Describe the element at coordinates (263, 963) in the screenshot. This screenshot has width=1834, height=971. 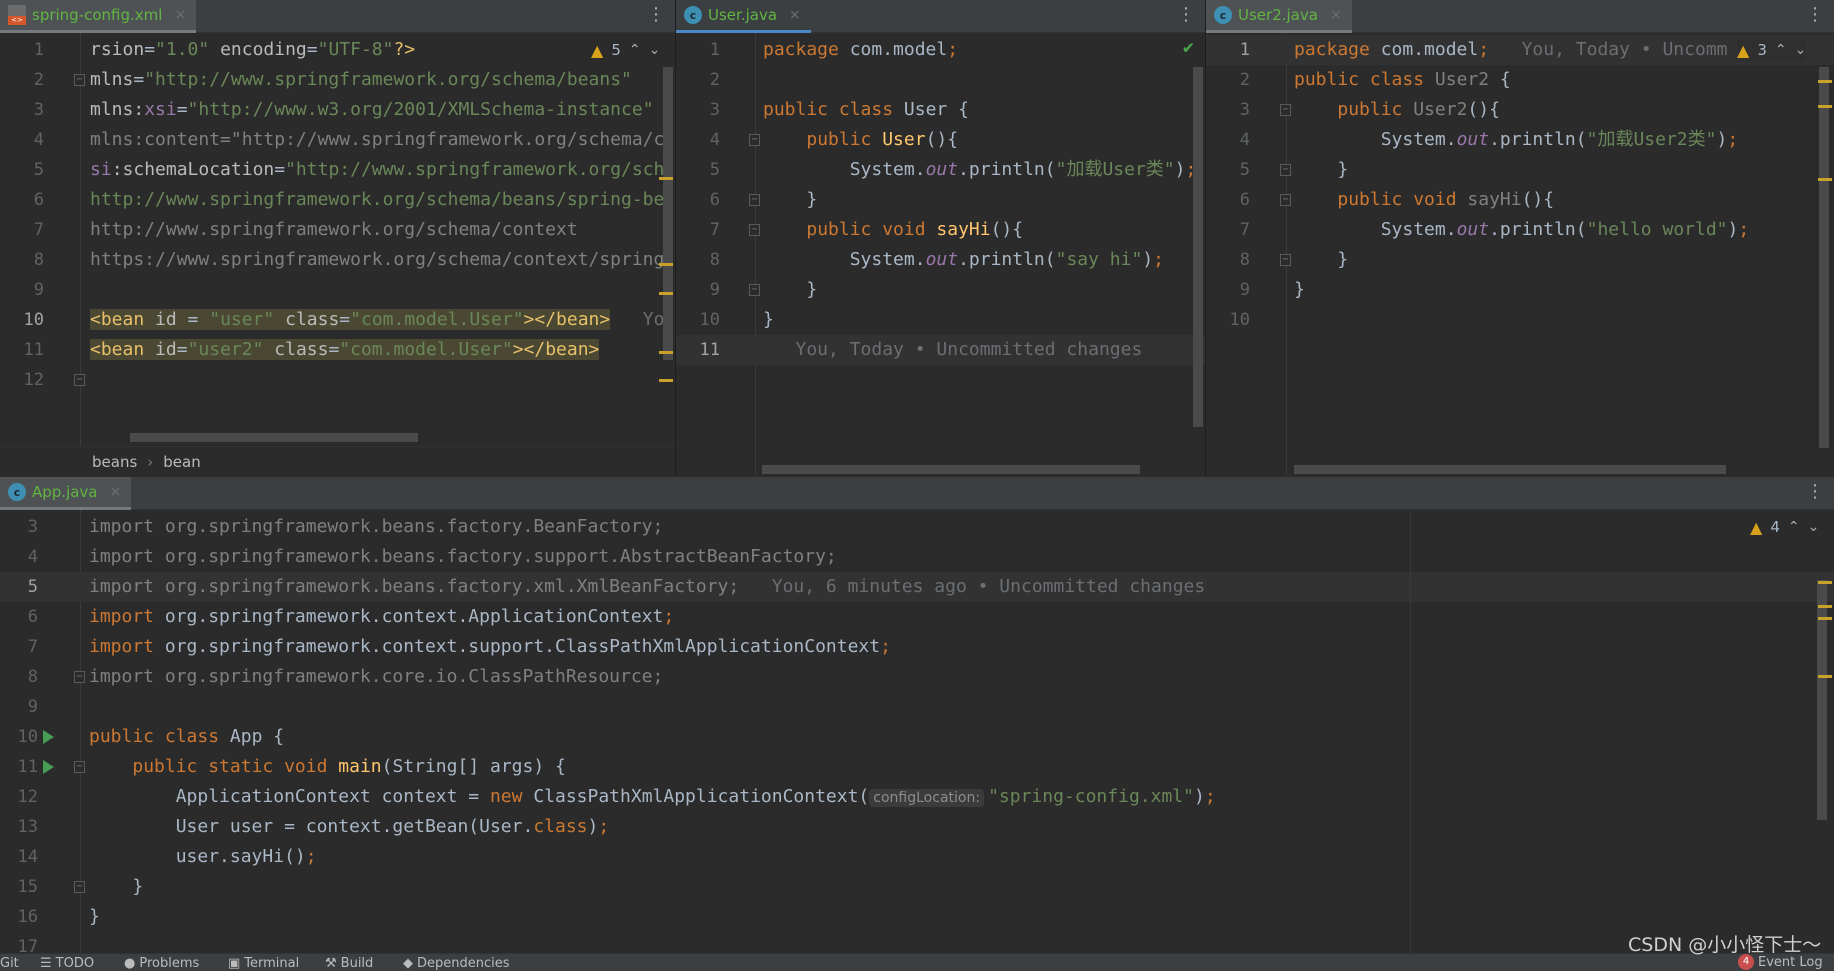
I see `tool-terminal: ▣ Terminal` at that location.